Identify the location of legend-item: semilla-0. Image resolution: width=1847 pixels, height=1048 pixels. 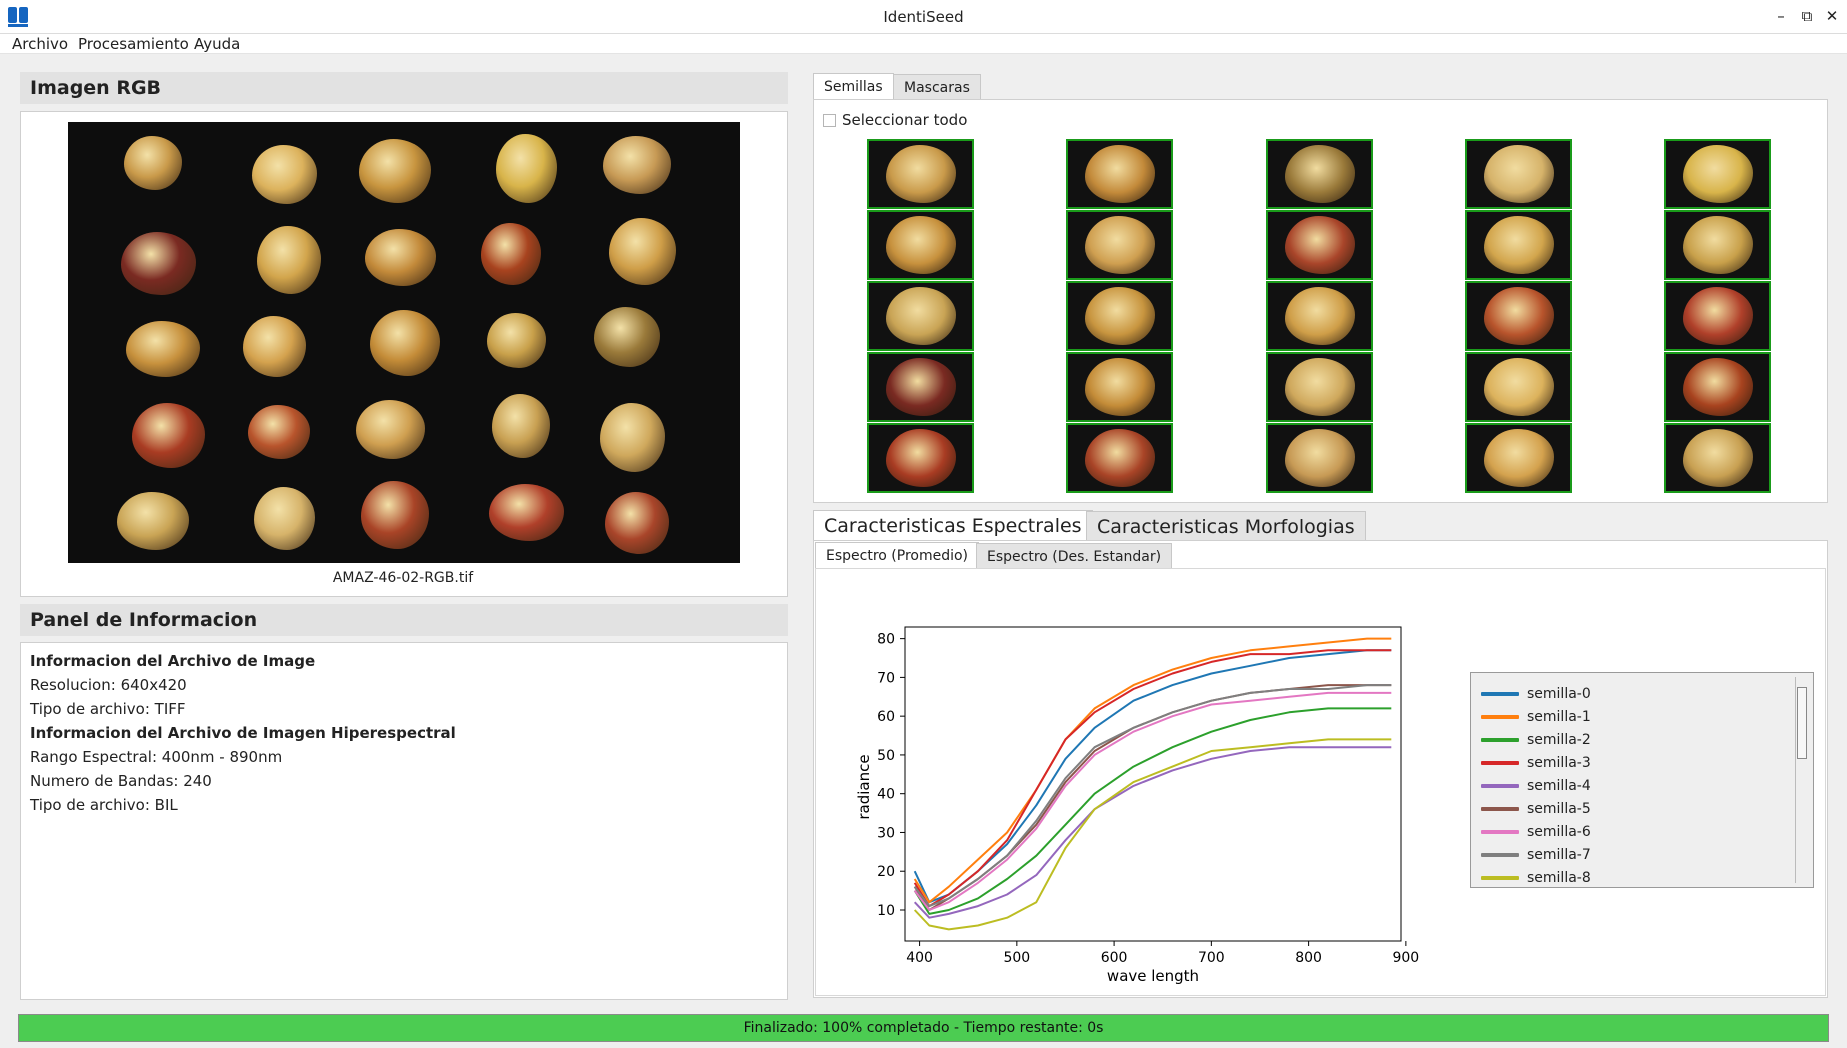
(1536, 694).